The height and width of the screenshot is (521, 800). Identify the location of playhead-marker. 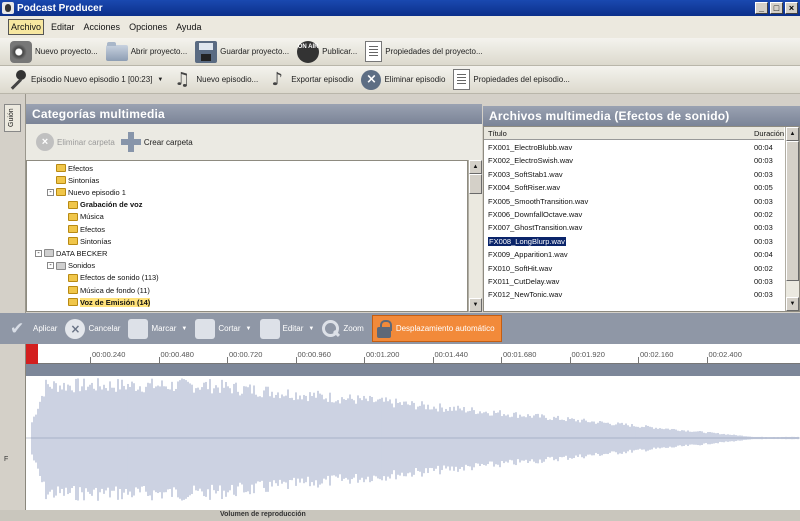
(32, 354).